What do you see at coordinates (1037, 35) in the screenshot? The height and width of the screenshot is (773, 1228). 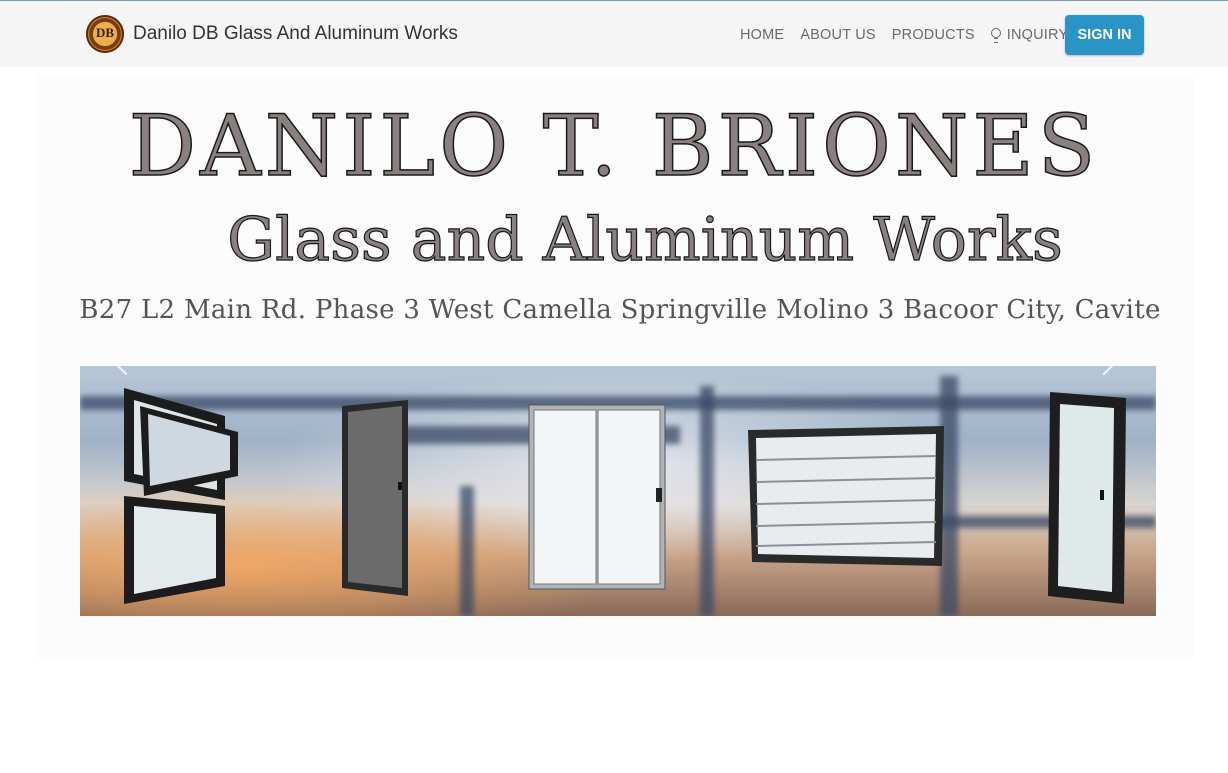 I see `nav-inquiry-label: INQUIRY` at bounding box center [1037, 35].